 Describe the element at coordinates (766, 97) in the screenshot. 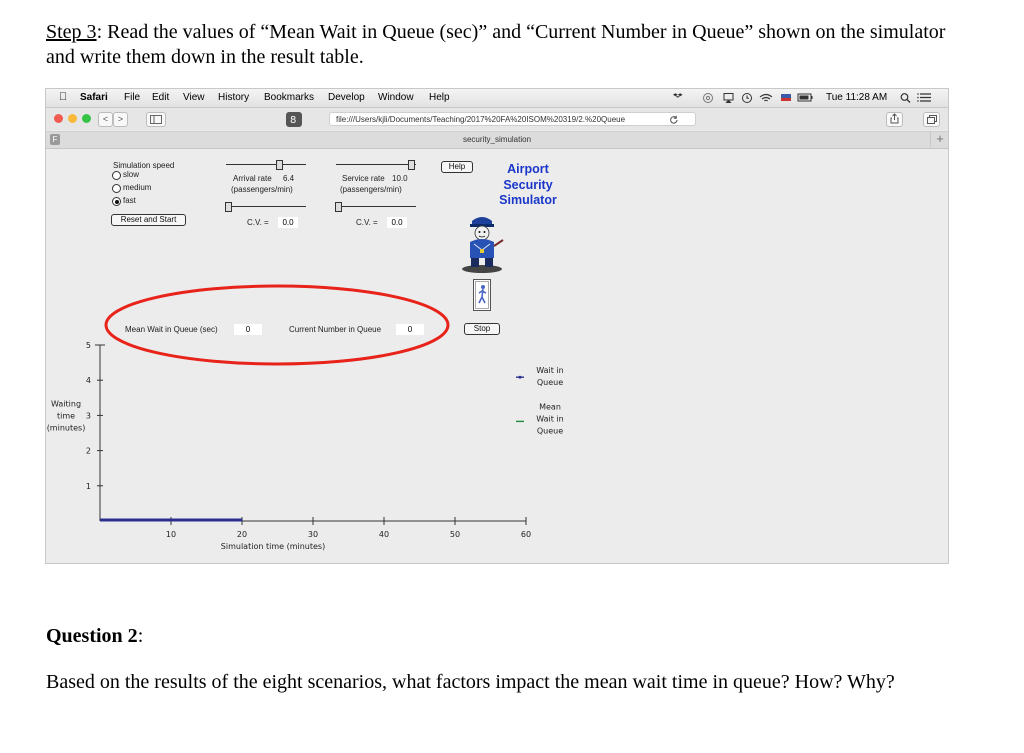

I see `wifi-icon` at that location.